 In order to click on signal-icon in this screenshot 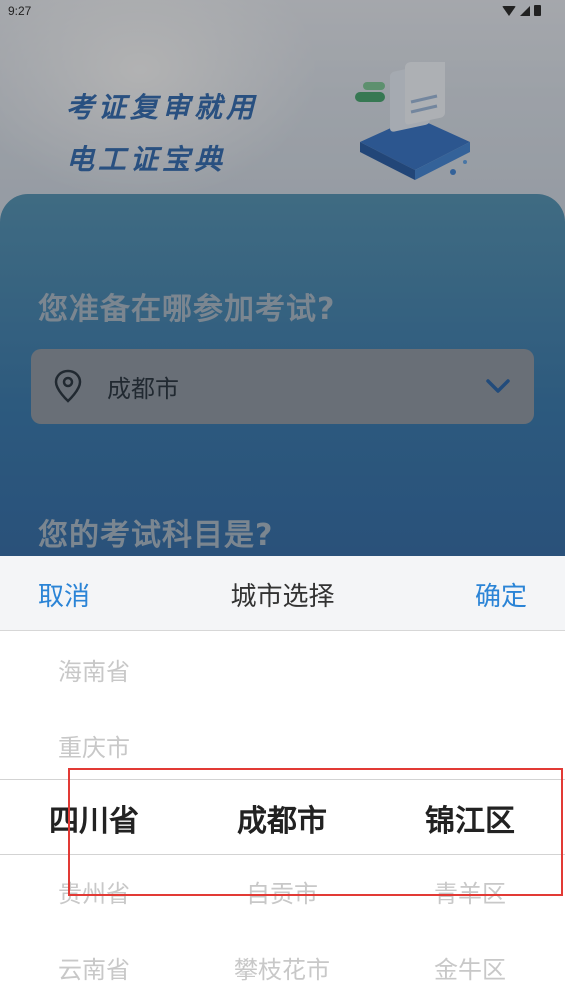, I will do `click(525, 10)`.